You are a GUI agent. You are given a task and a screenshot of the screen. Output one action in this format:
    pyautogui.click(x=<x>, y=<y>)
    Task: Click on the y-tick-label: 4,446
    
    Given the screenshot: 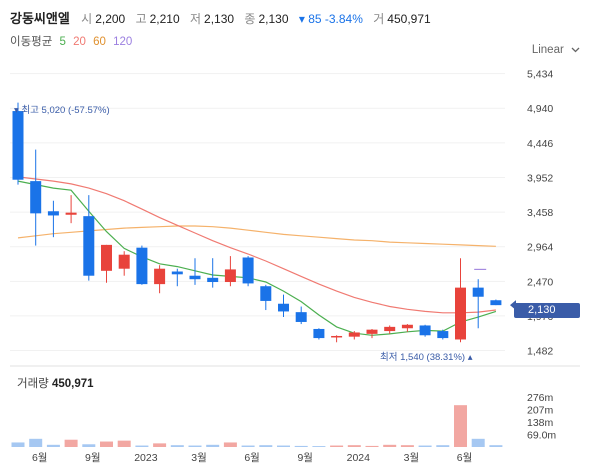 What is the action you would take?
    pyautogui.click(x=540, y=144)
    